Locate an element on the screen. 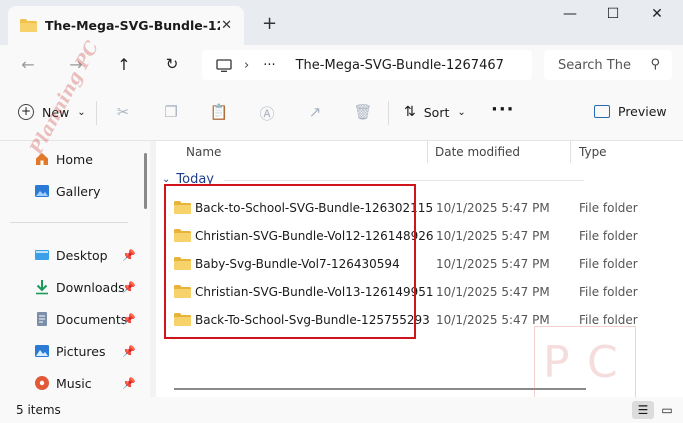  breadcrumb-overflow-button: ··· is located at coordinates (269, 65).